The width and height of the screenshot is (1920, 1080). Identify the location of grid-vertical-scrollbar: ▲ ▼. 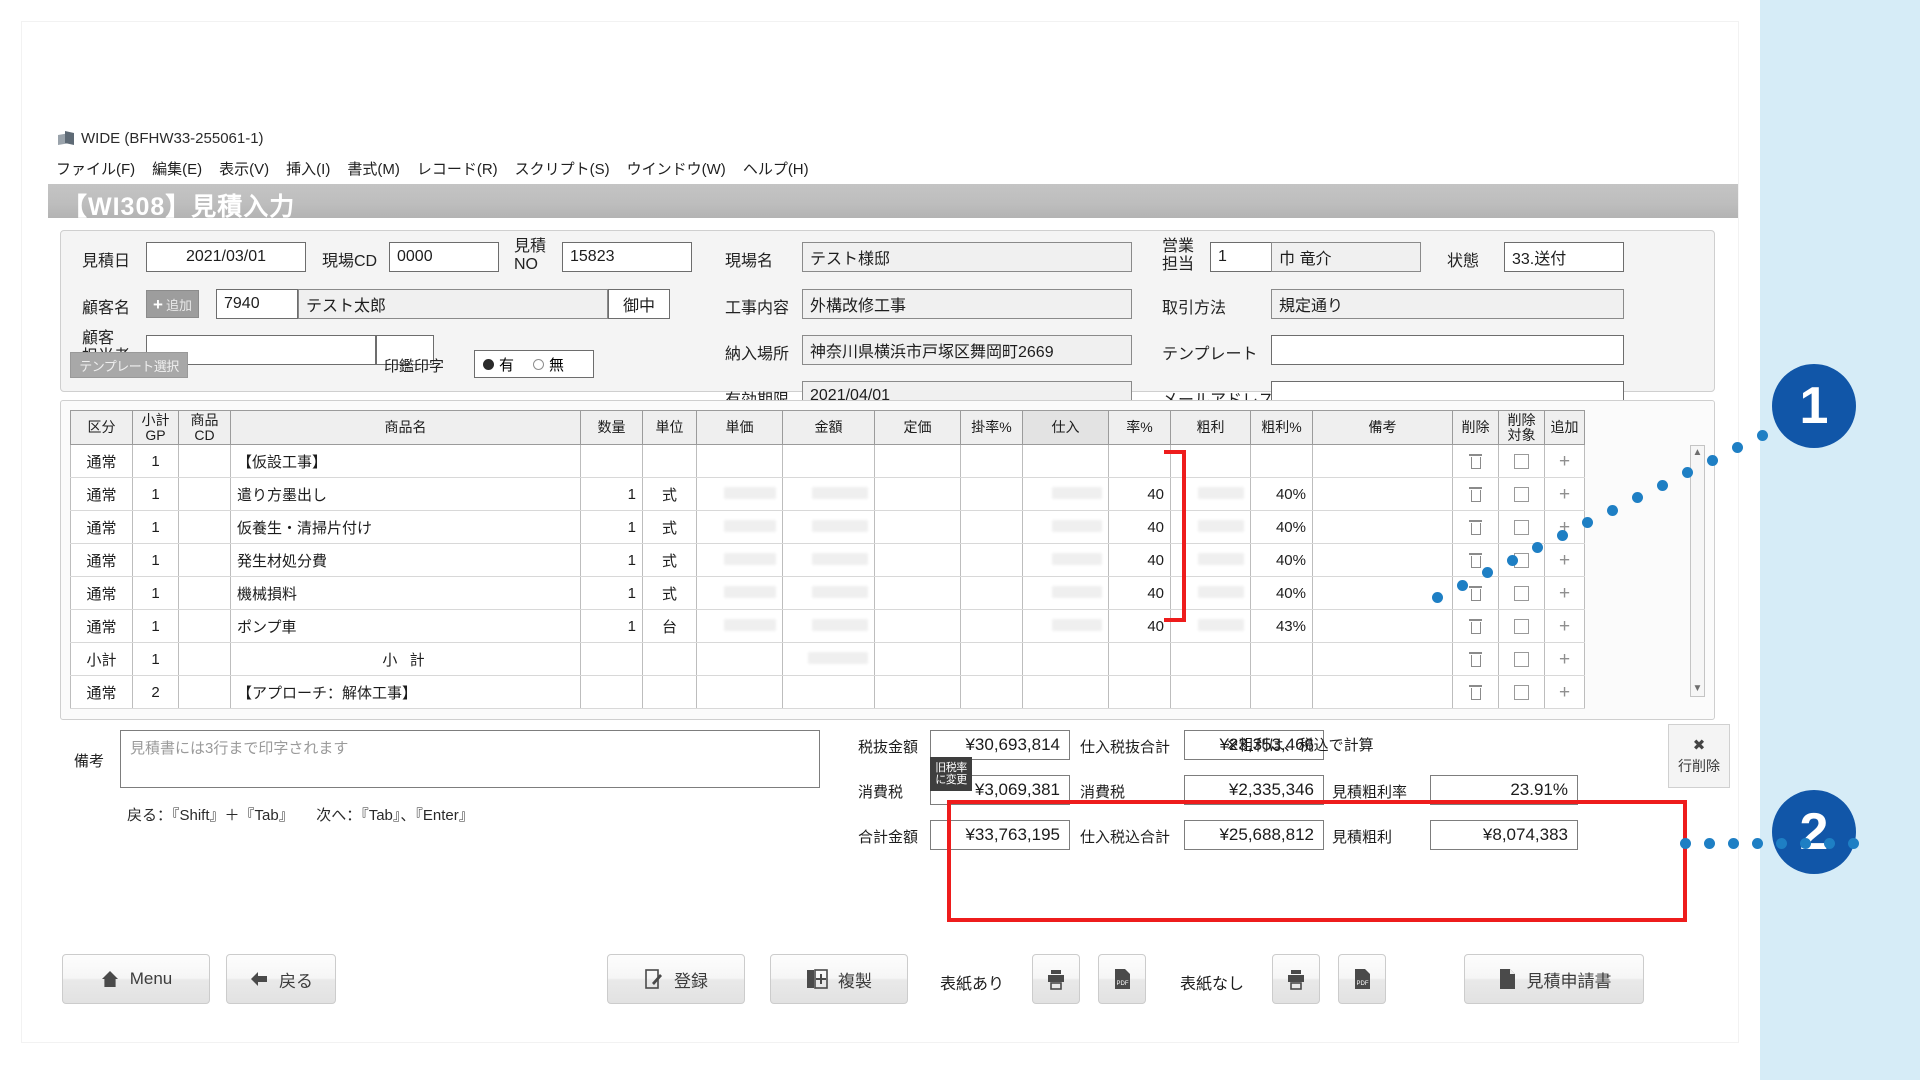
(1697, 571).